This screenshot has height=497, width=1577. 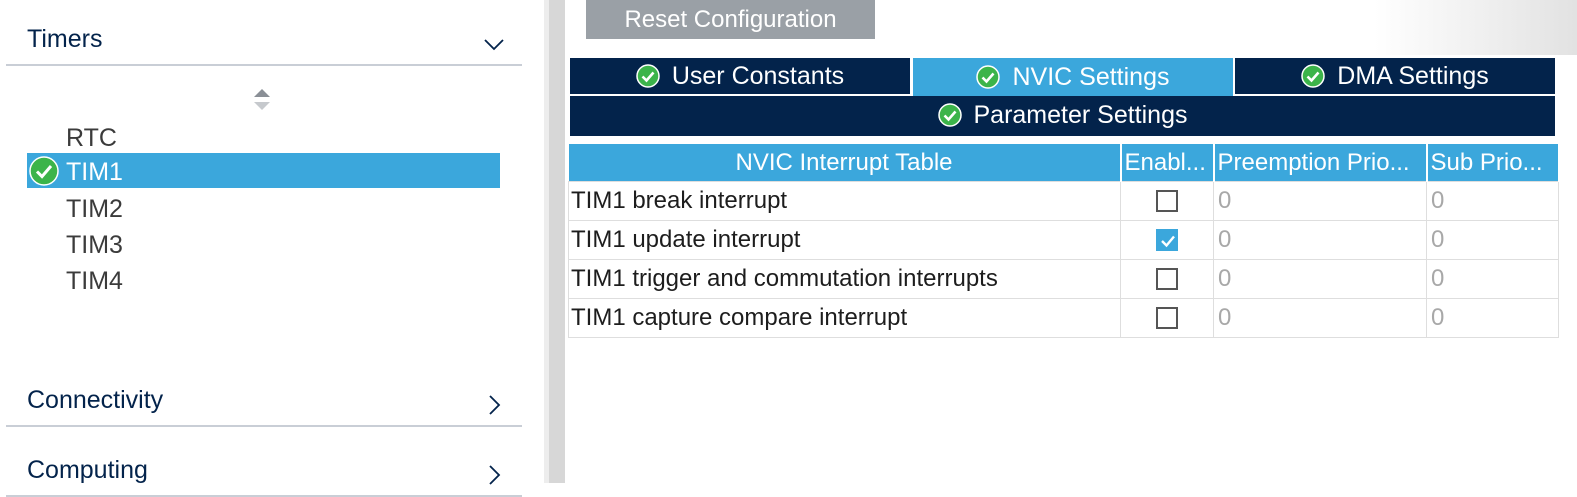 I want to click on table-row: TIM1 update interrupt 0 0, so click(x=1063, y=240).